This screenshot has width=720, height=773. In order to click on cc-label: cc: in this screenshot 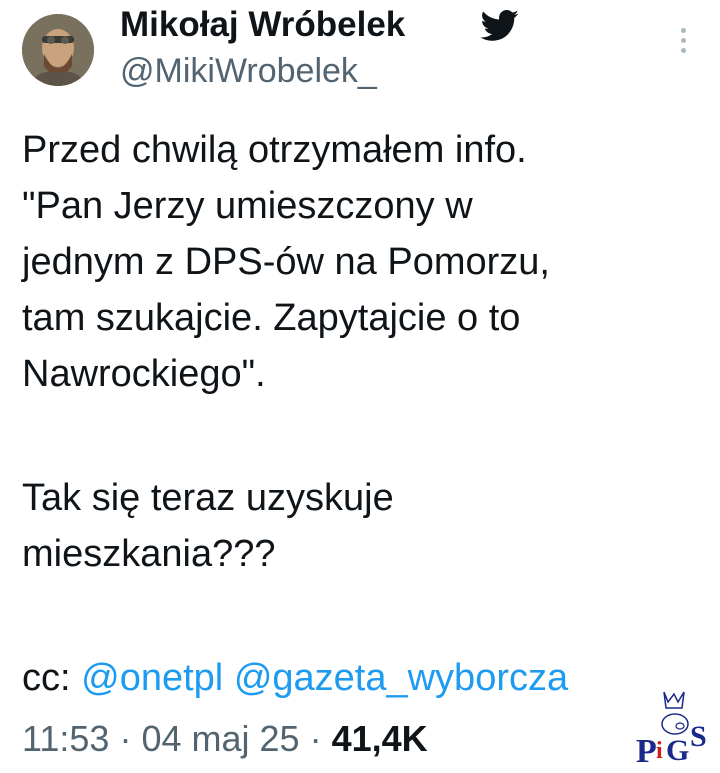, I will do `click(46, 678)`.